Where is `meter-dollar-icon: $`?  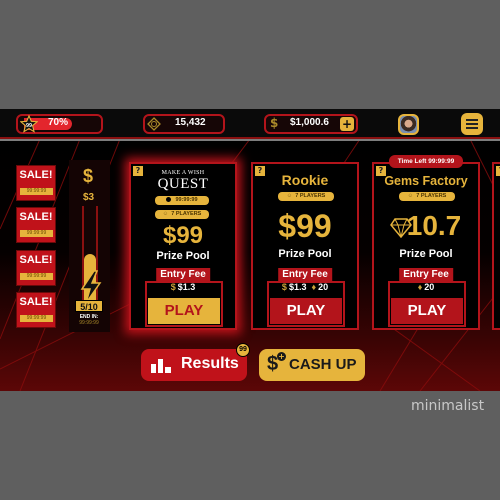
meter-dollar-icon: $ is located at coordinates (88, 176).